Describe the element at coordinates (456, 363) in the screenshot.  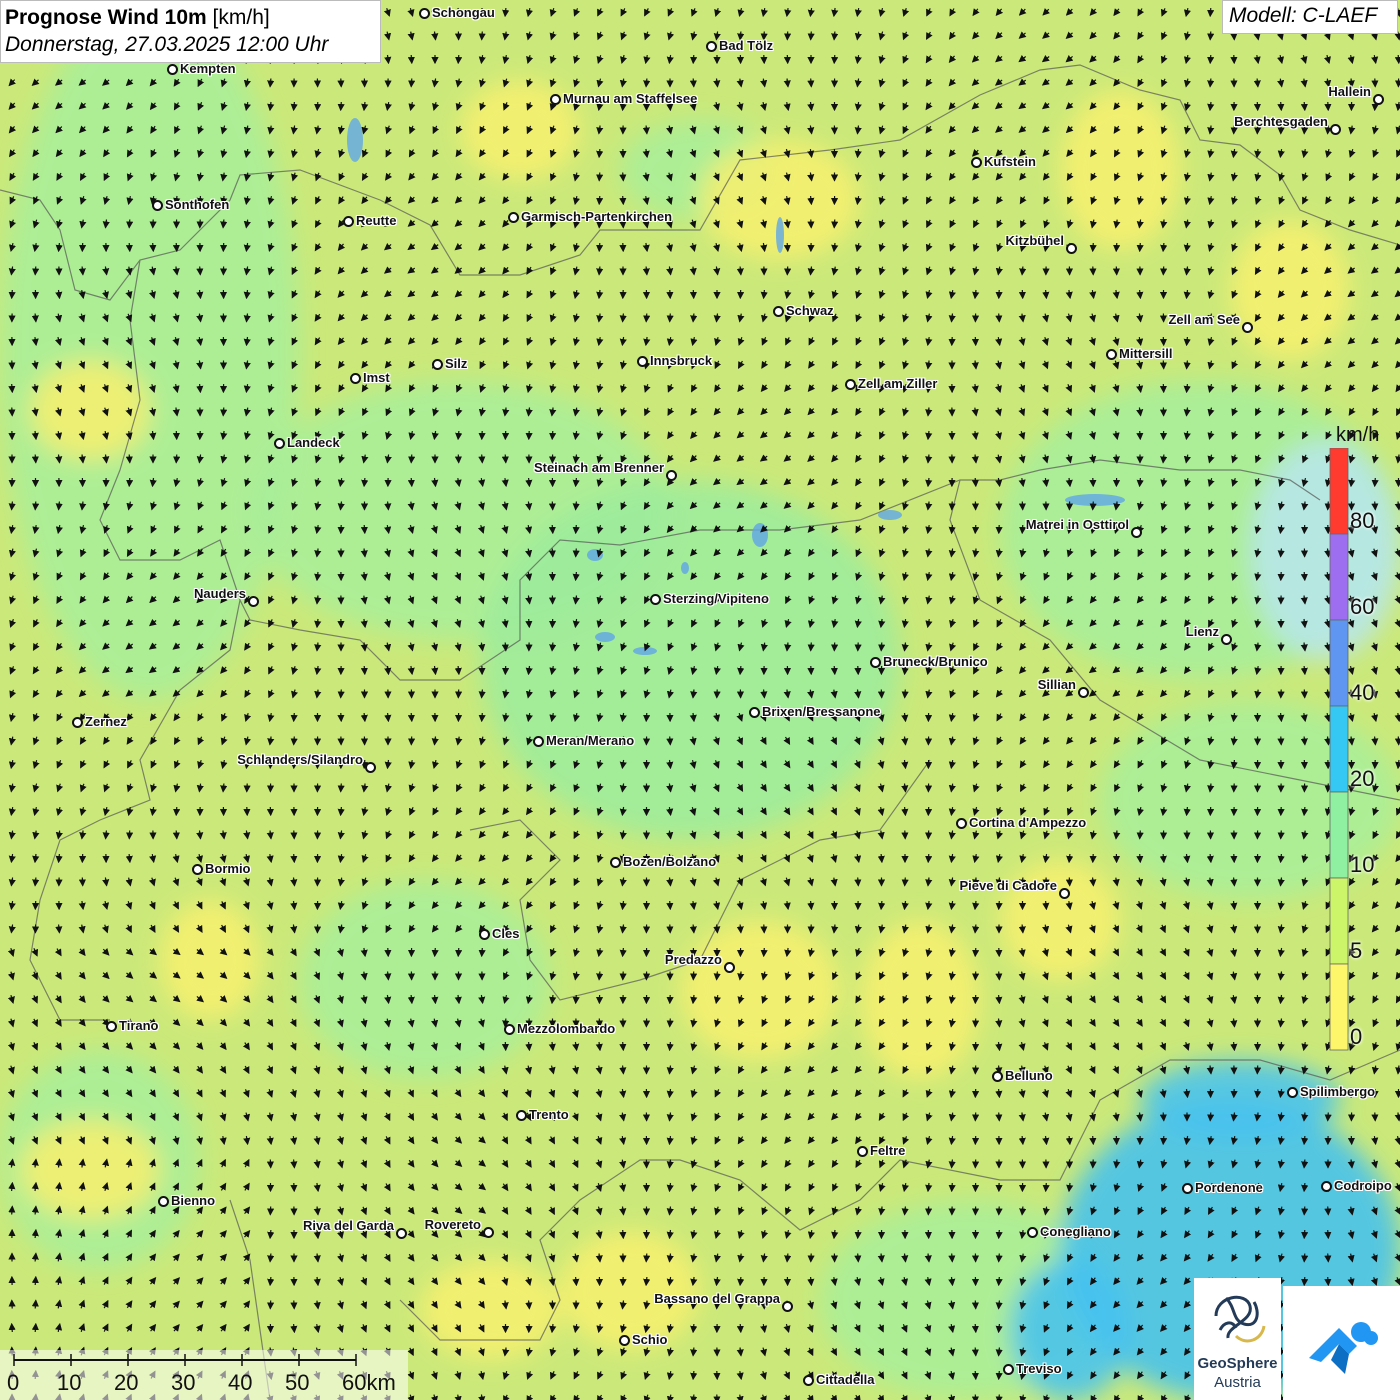
I see `city-label: Silz` at that location.